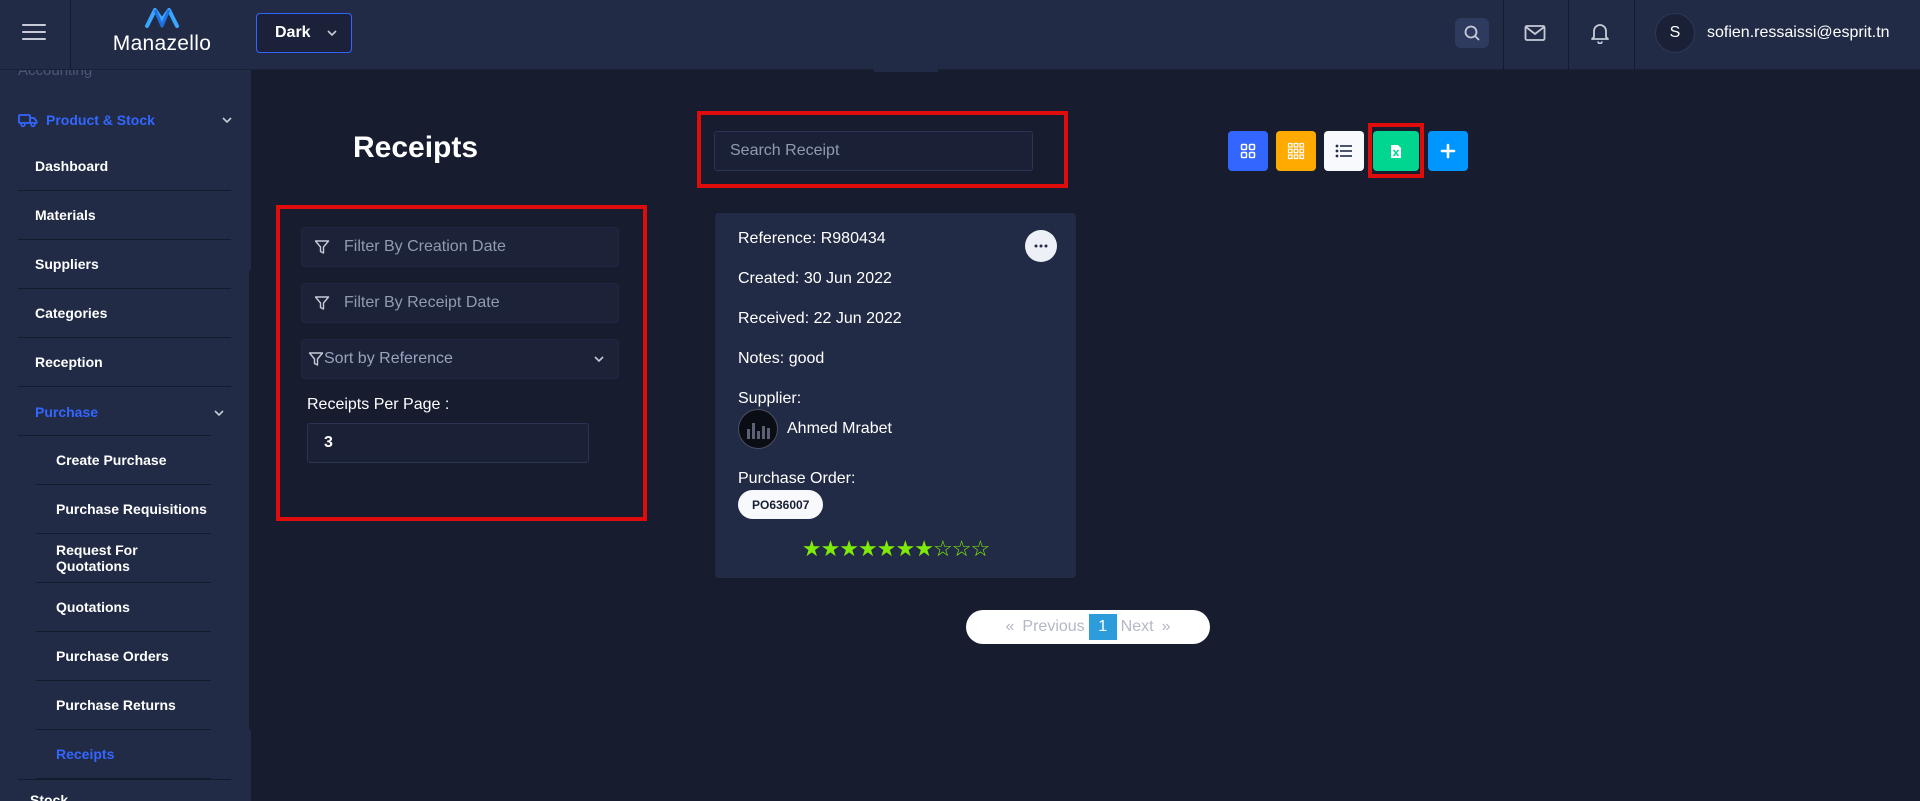 The height and width of the screenshot is (801, 1920). I want to click on search-input, so click(873, 151).